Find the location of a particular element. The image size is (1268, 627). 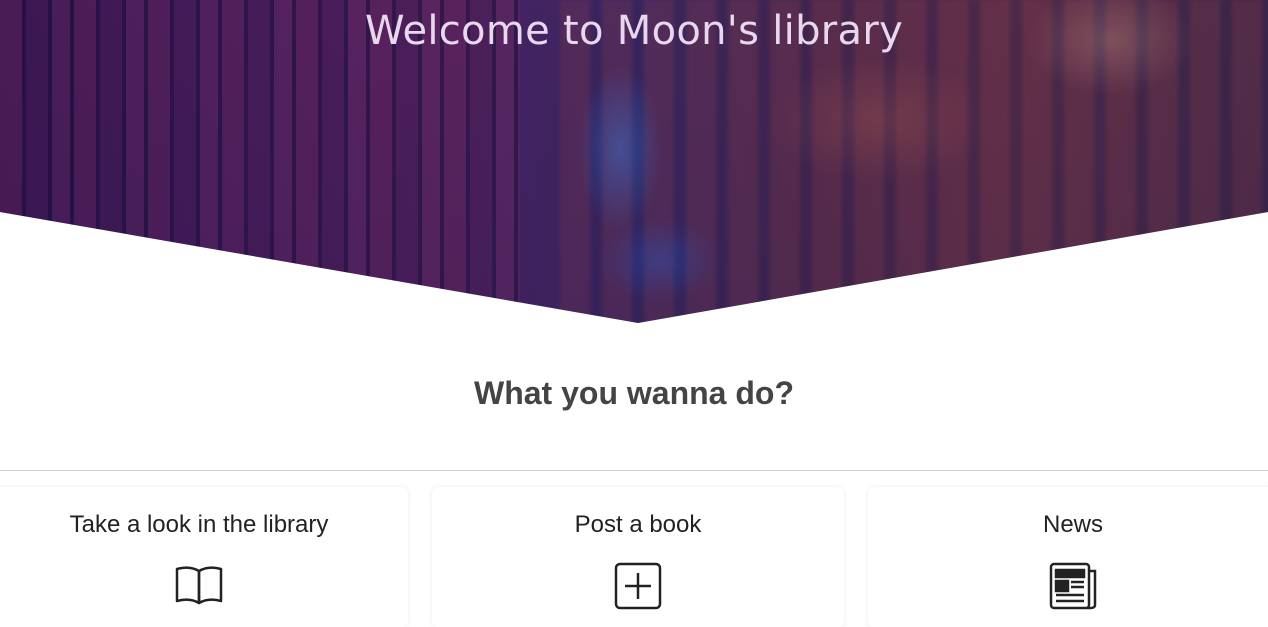

newspaper-icon is located at coordinates (1073, 586).